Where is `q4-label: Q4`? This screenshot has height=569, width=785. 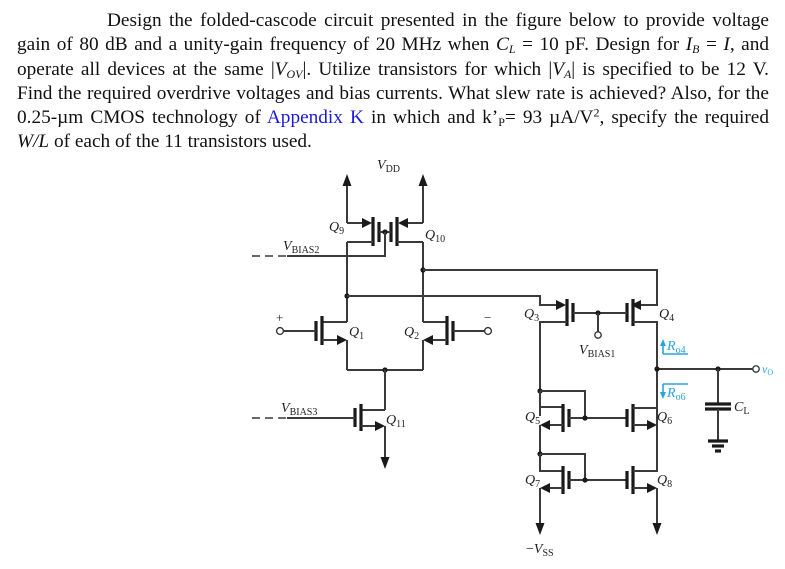
q4-label: Q4 is located at coordinates (666, 315).